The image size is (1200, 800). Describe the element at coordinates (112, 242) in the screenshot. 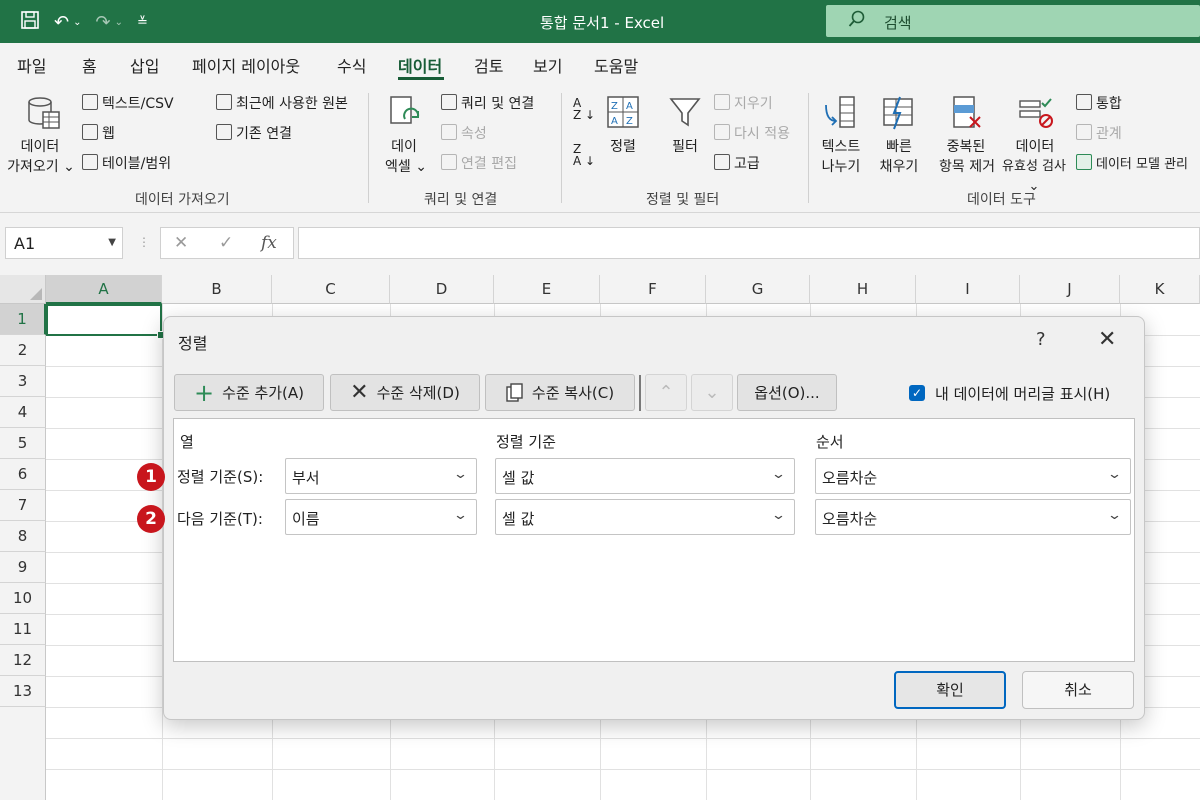

I see `name-box-dropdown-icon: ▼` at that location.